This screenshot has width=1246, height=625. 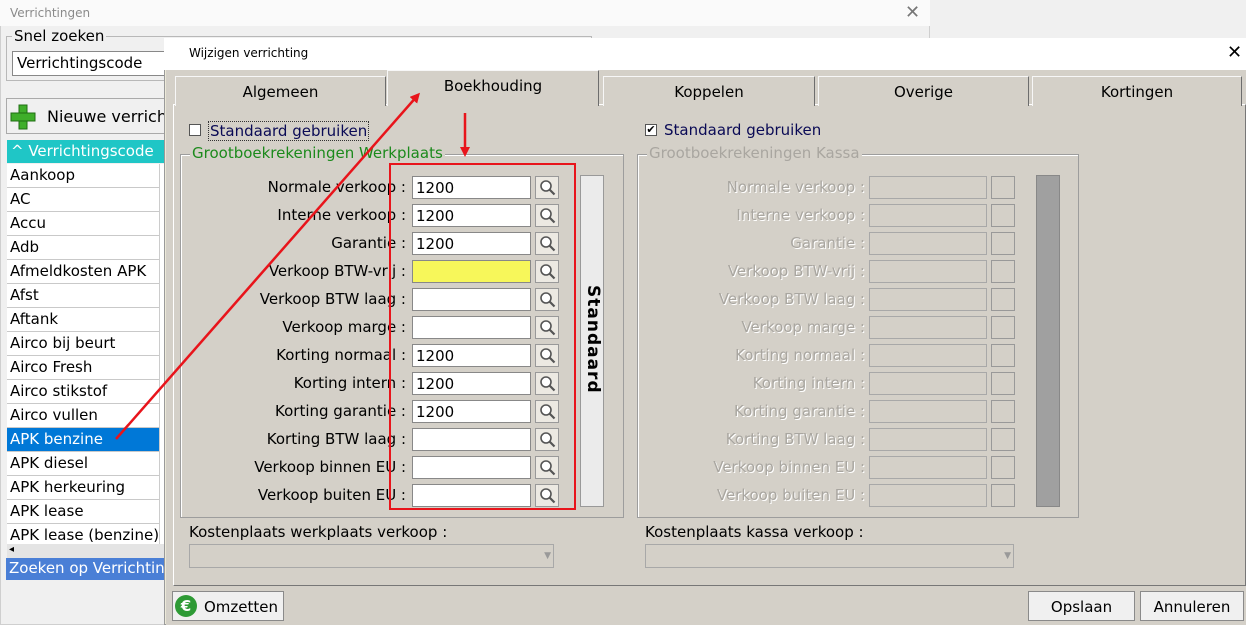 What do you see at coordinates (83, 392) in the screenshot?
I see `list-item: Airco stikstof` at bounding box center [83, 392].